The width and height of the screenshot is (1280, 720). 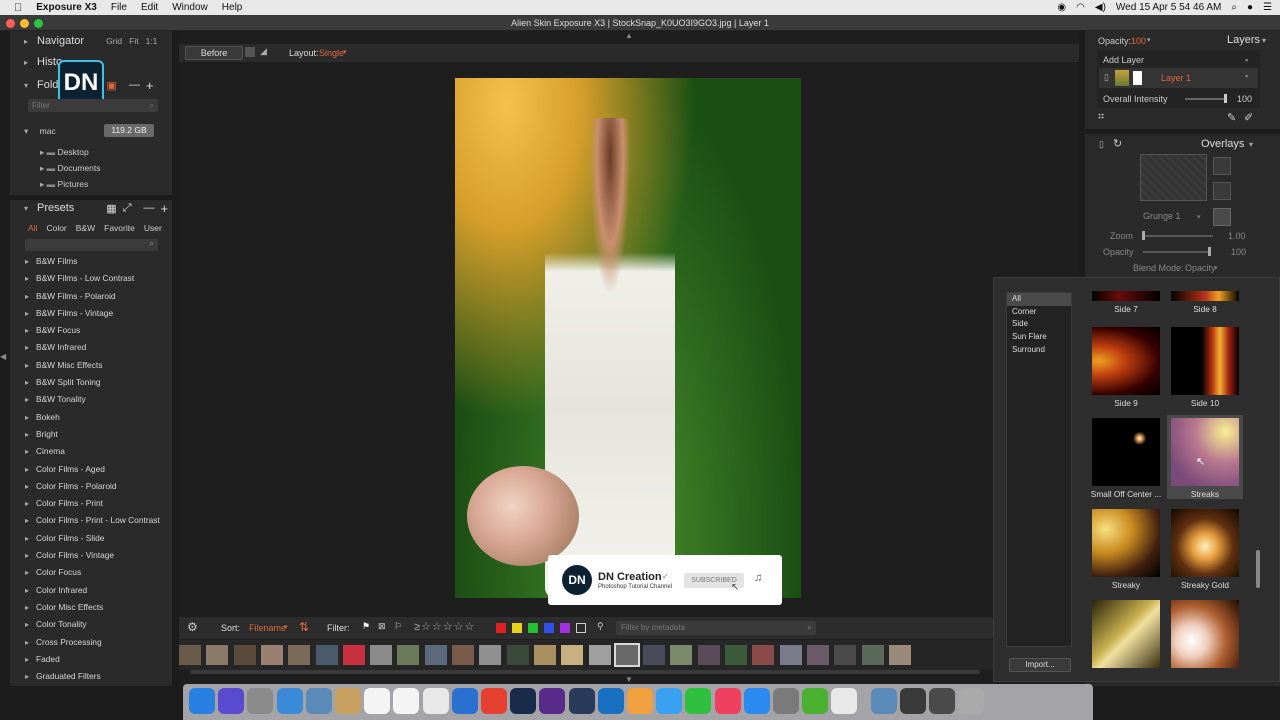 What do you see at coordinates (1138, 41) in the screenshot?
I see `opacity-dropdown: 100` at bounding box center [1138, 41].